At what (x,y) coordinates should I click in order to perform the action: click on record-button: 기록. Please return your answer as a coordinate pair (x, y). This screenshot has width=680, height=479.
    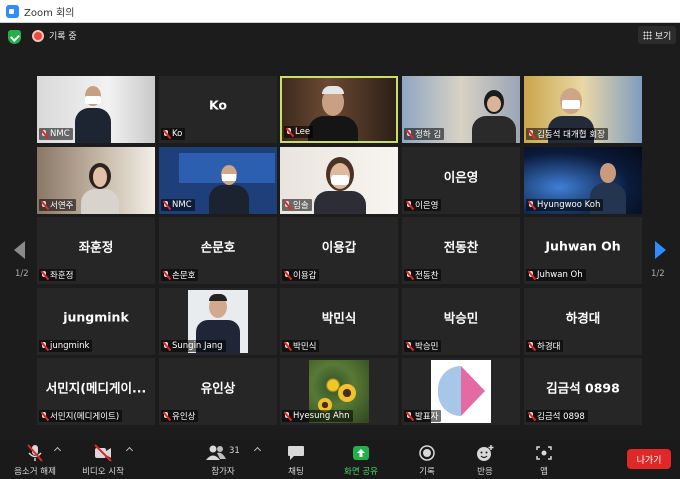
    Looking at the image, I should click on (427, 460).